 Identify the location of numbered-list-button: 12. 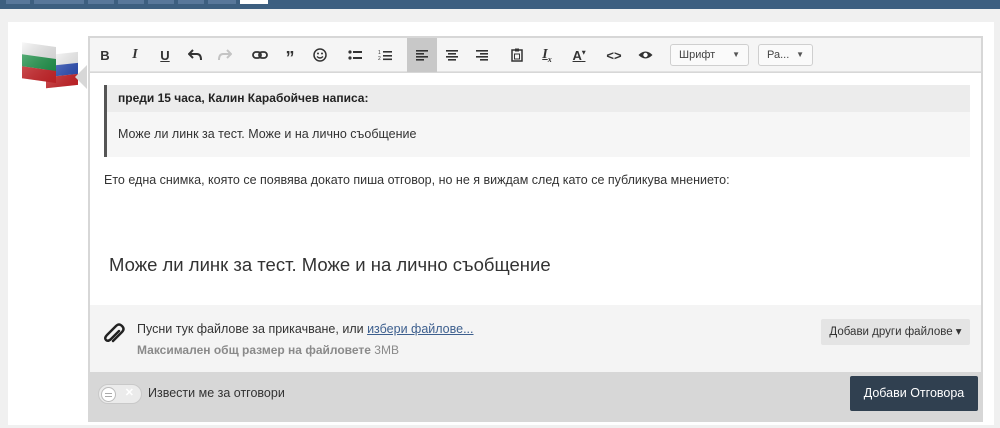
(385, 55).